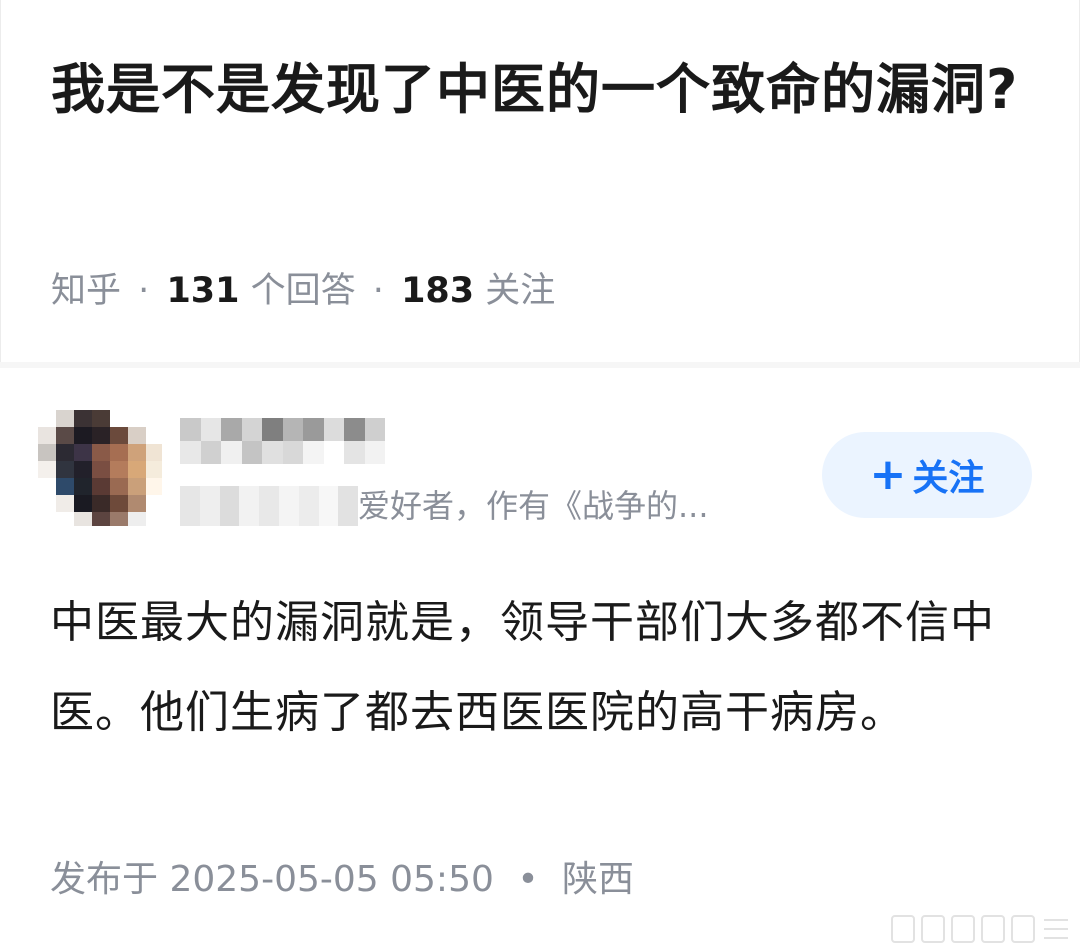 The height and width of the screenshot is (951, 1080). Describe the element at coordinates (888, 474) in the screenshot. I see `plus-icon: +` at that location.